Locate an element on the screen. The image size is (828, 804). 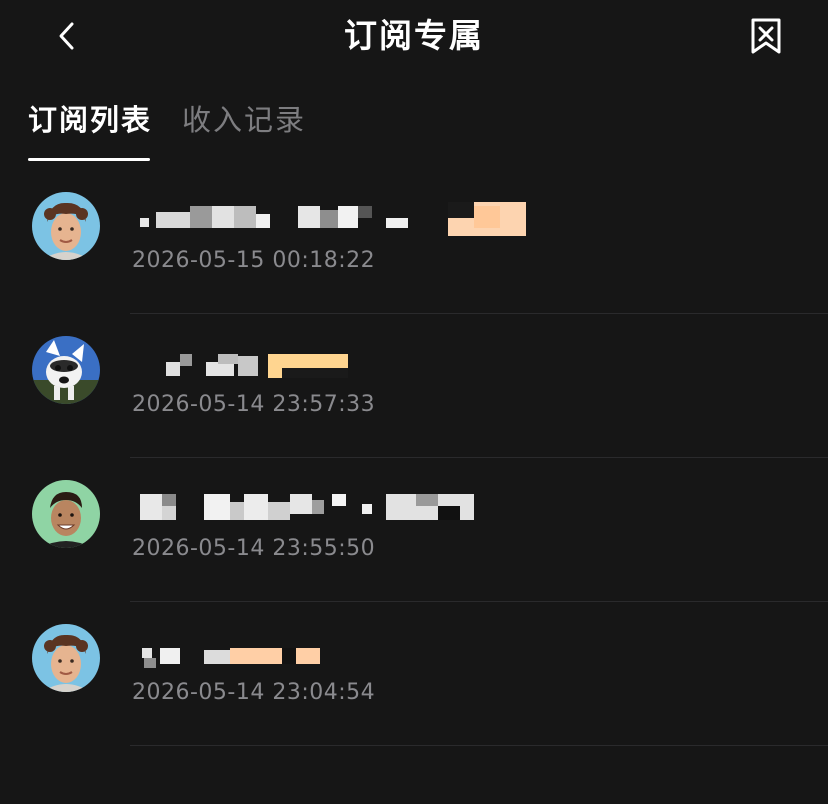
page-title: 订阅专属 is located at coordinates (414, 35).